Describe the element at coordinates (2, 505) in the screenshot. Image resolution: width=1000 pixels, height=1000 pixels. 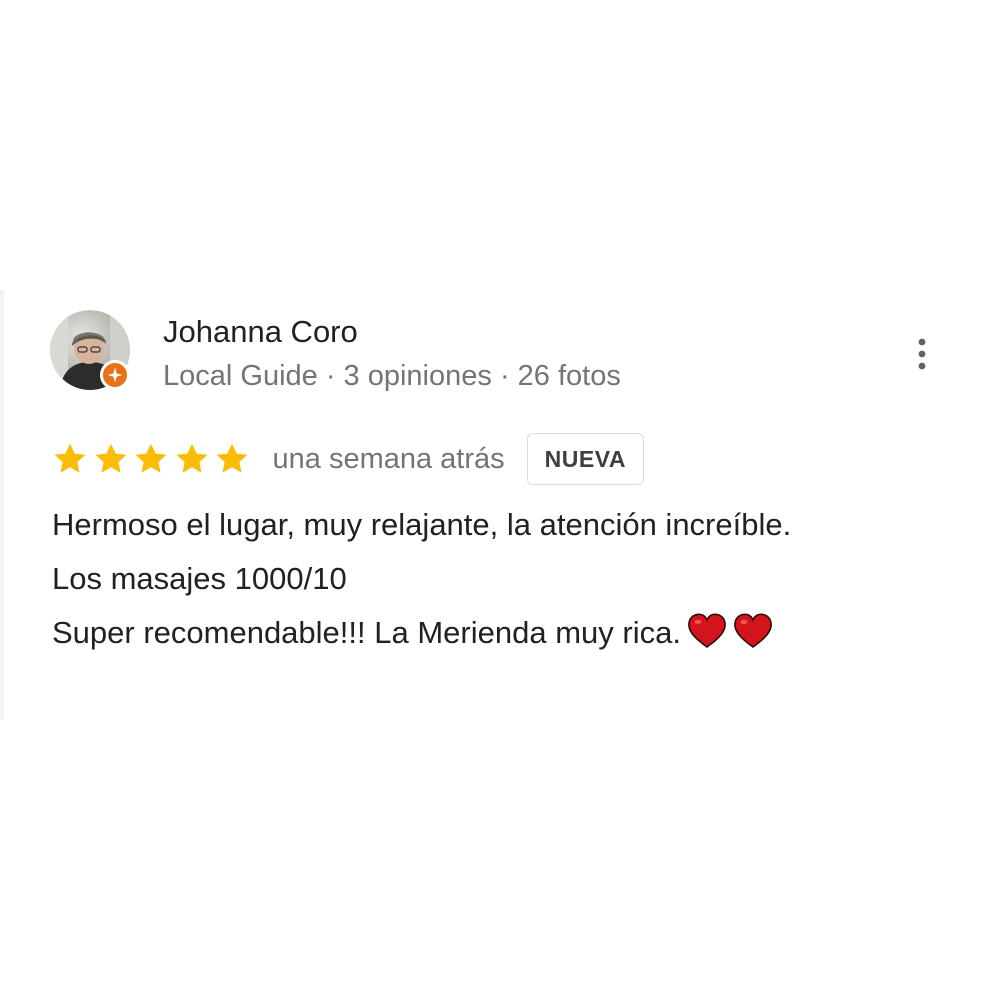
I see `card-left-edge` at that location.